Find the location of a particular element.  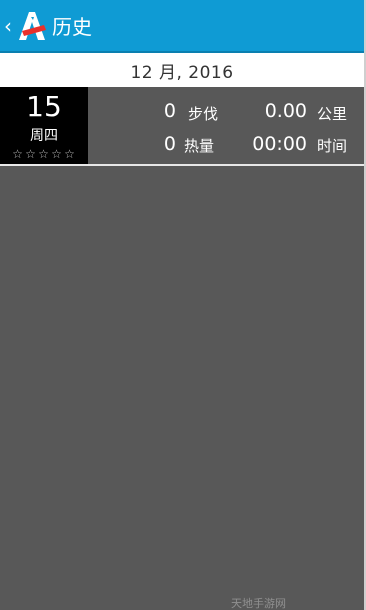

duration-value: 00:00 is located at coordinates (279, 144).